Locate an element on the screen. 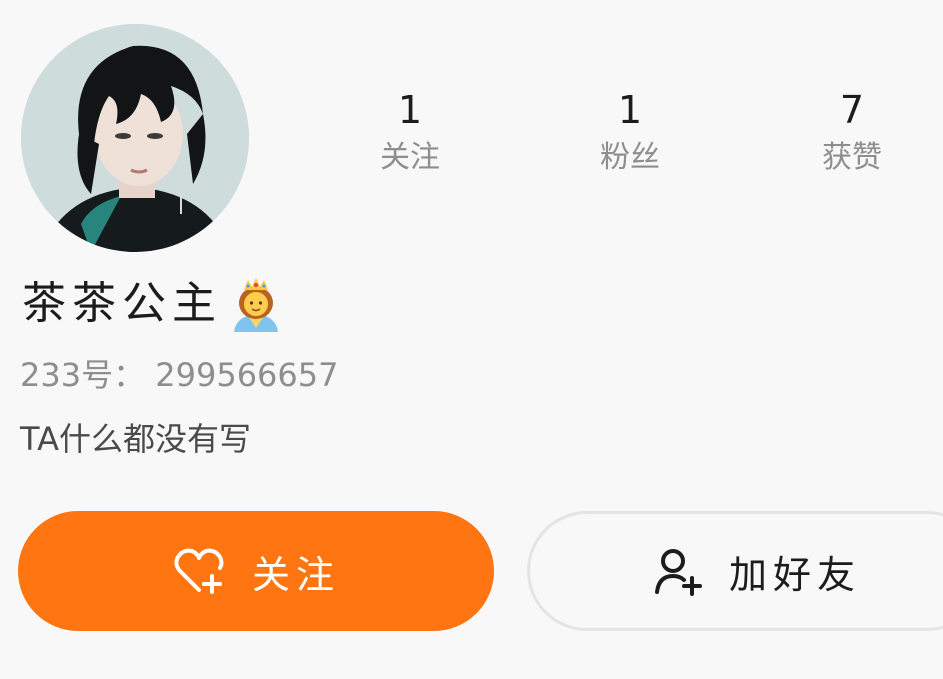 The height and width of the screenshot is (679, 943). follow-button: 关注 is located at coordinates (256, 571).